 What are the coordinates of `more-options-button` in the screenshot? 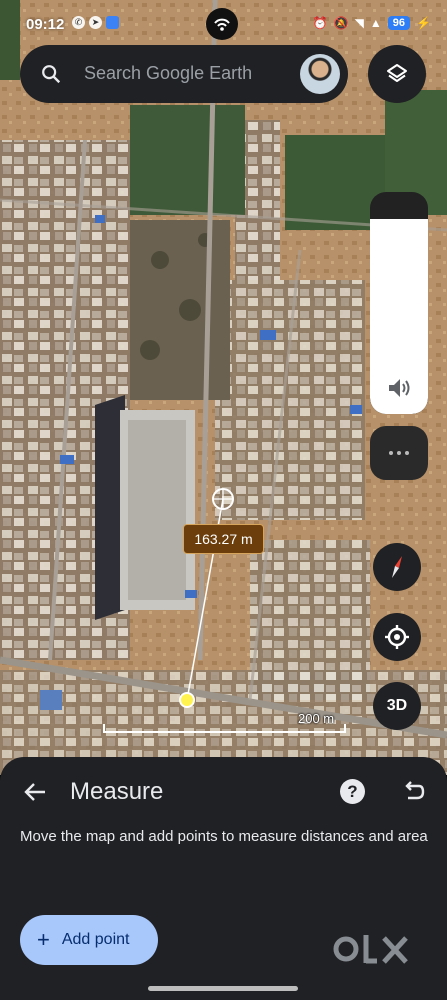 It's located at (399, 453).